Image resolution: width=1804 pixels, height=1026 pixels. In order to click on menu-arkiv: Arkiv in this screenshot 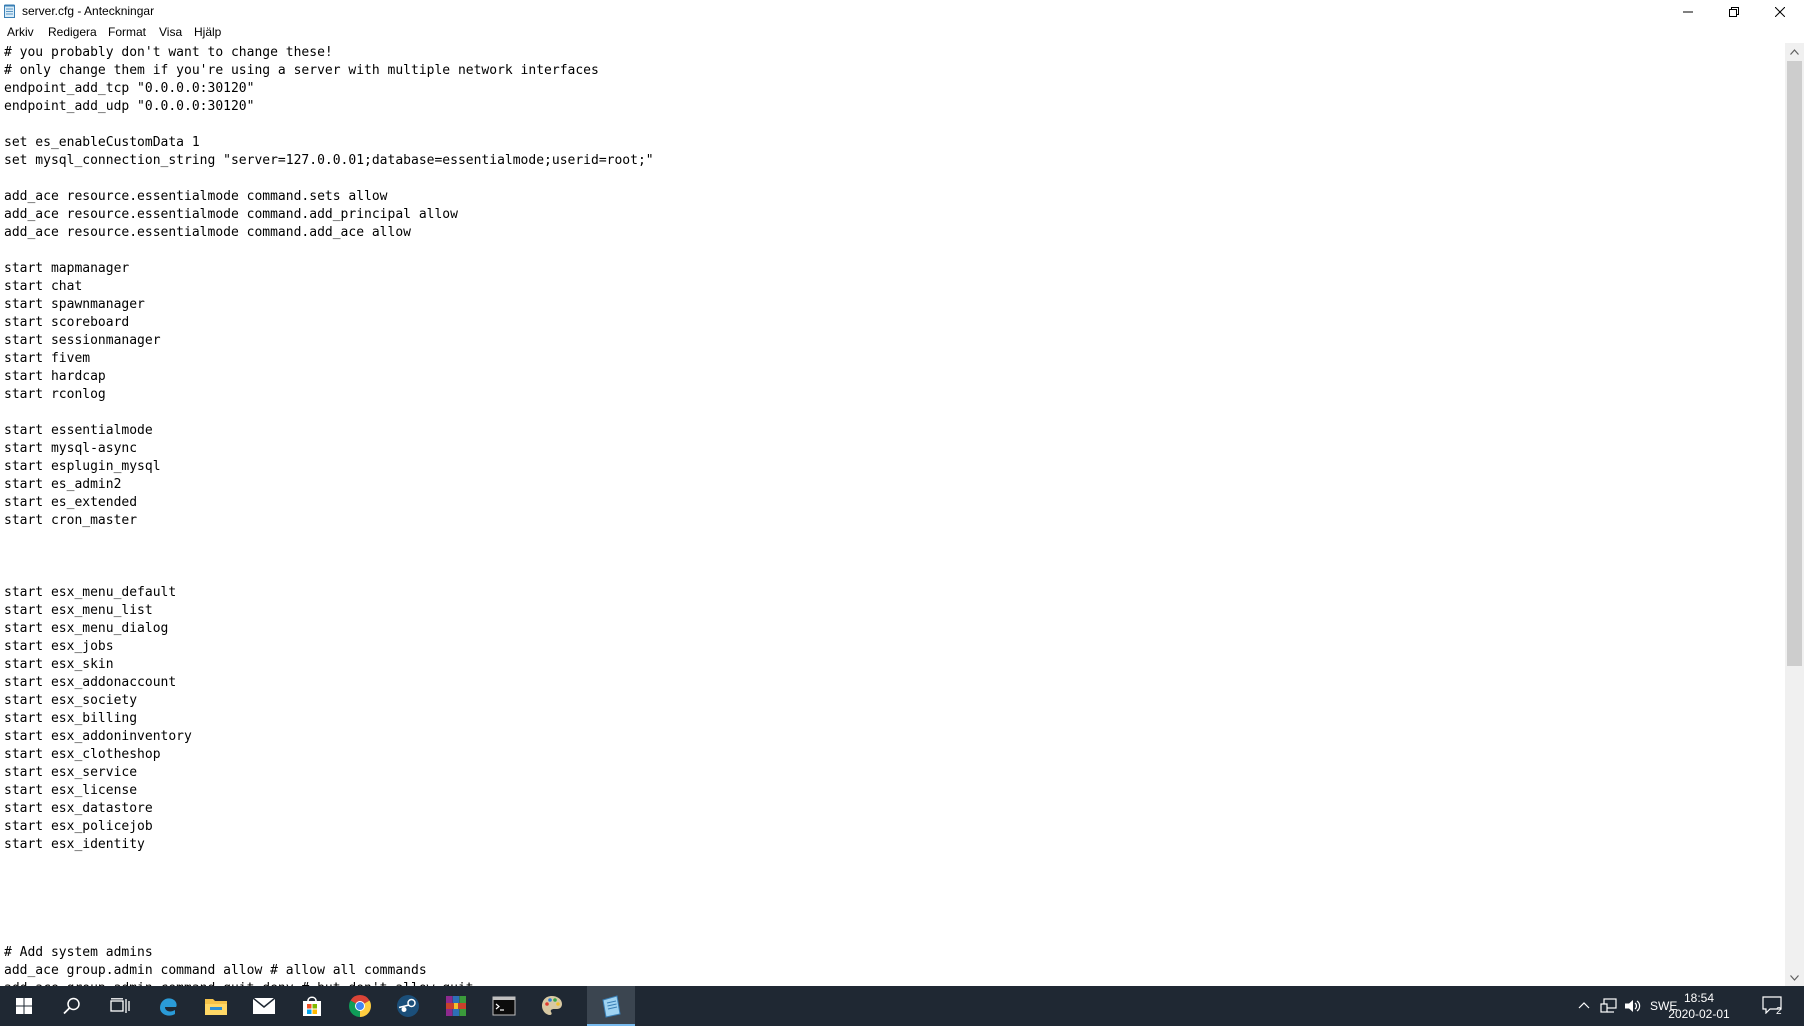, I will do `click(20, 32)`.